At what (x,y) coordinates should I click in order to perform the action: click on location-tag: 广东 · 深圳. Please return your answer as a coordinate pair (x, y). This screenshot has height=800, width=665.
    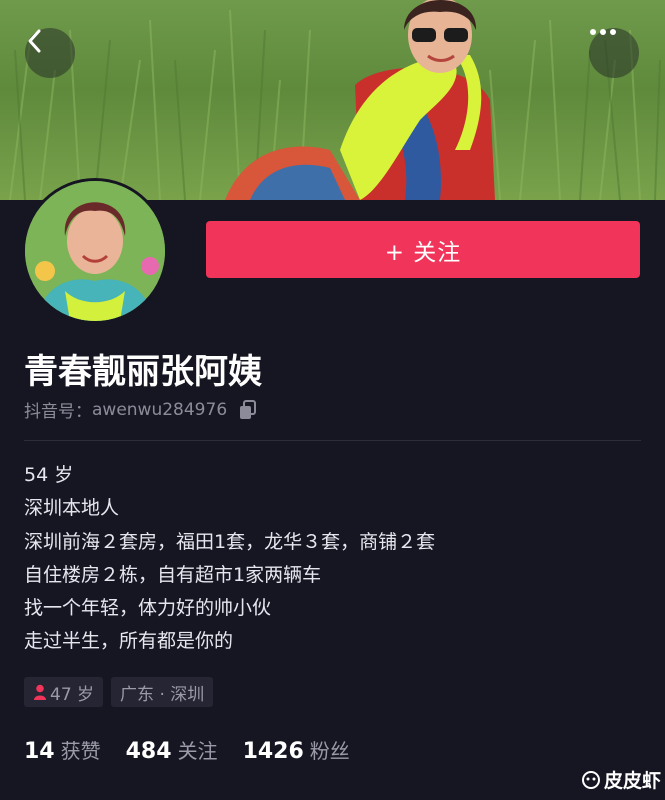
    Looking at the image, I should click on (162, 692).